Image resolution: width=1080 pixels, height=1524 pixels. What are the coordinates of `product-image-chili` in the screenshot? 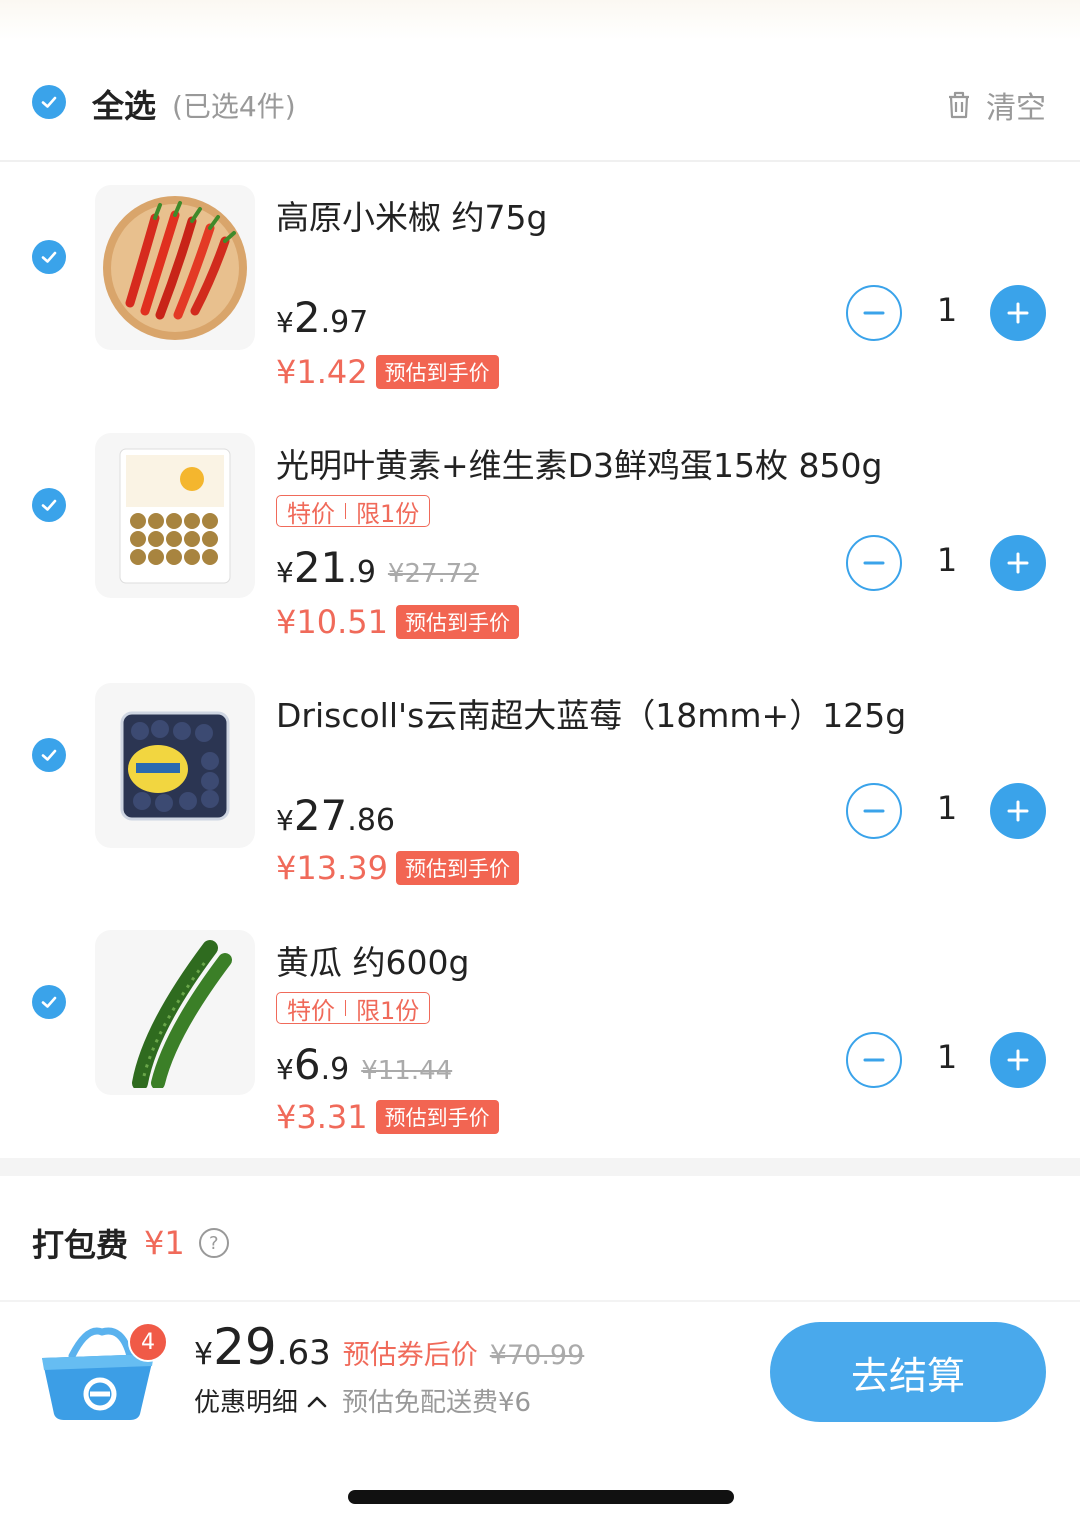 It's located at (175, 267).